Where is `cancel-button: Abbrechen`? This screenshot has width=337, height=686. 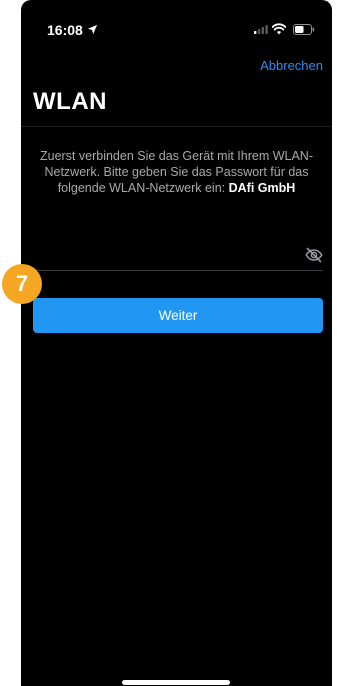
cancel-button: Abbrechen is located at coordinates (291, 65).